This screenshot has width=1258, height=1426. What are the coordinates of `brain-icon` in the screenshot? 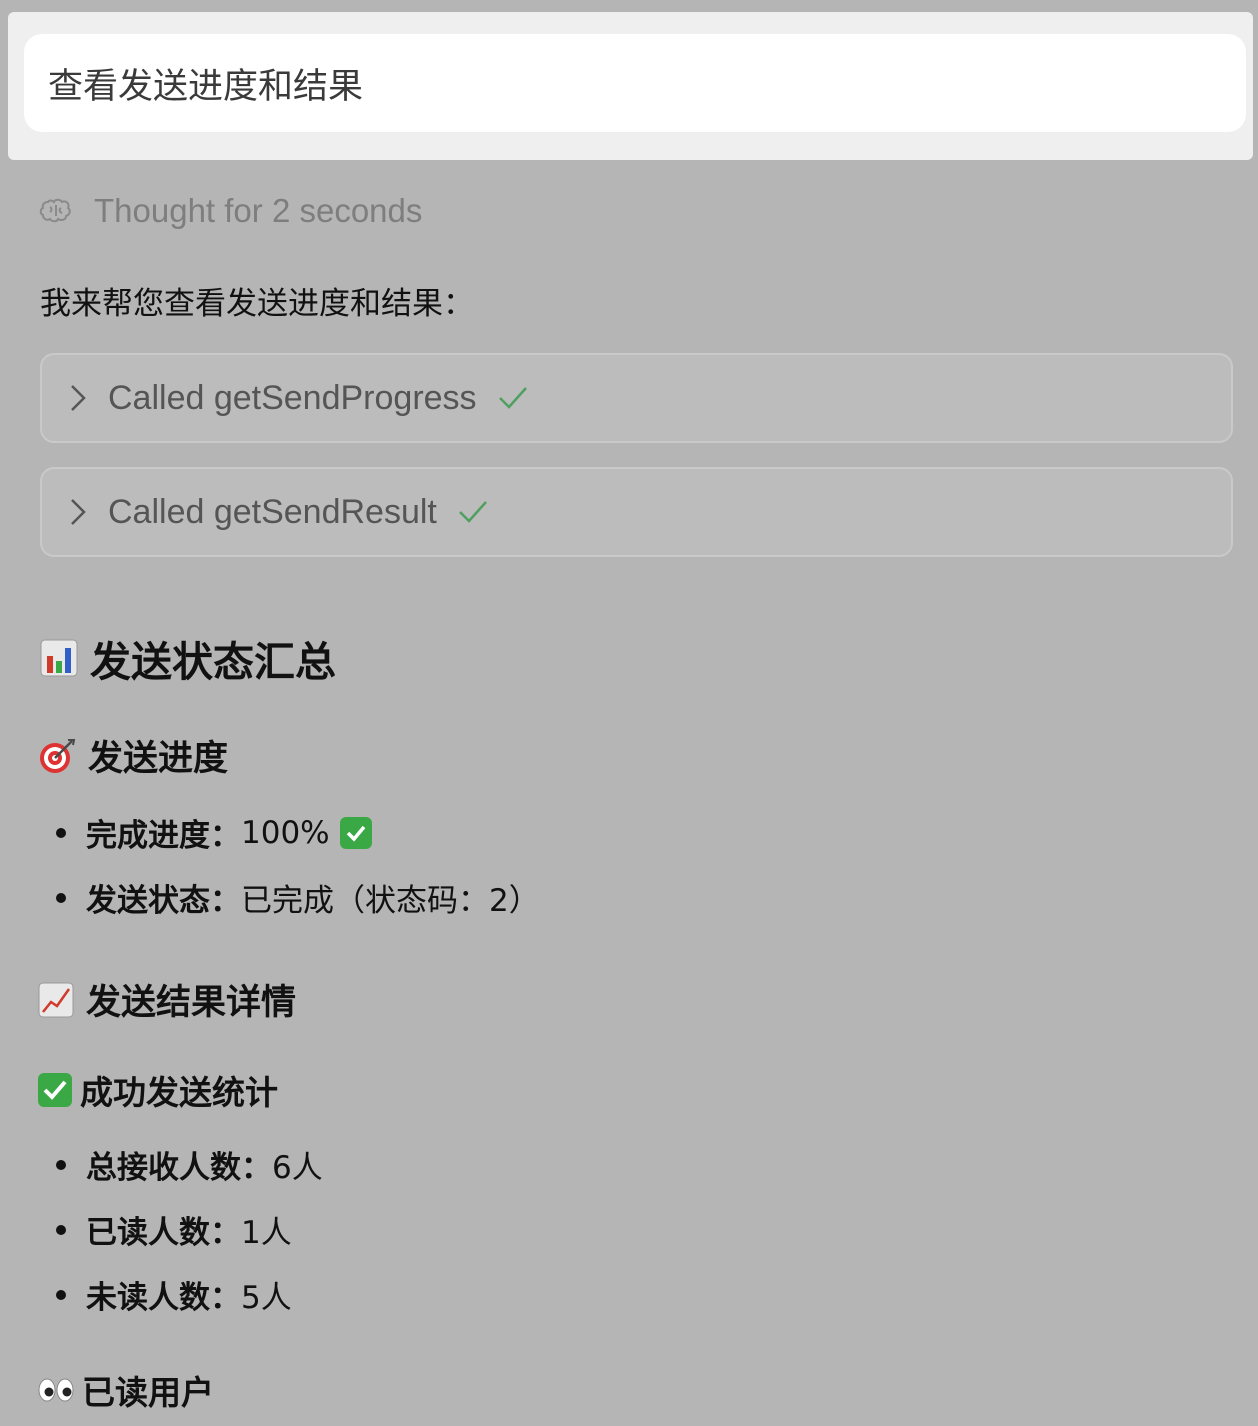 It's located at (55, 210).